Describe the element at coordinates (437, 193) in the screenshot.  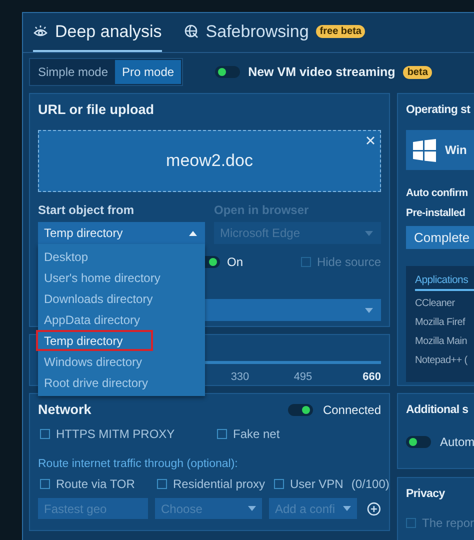
I see `setting-label: Auto confirm` at that location.